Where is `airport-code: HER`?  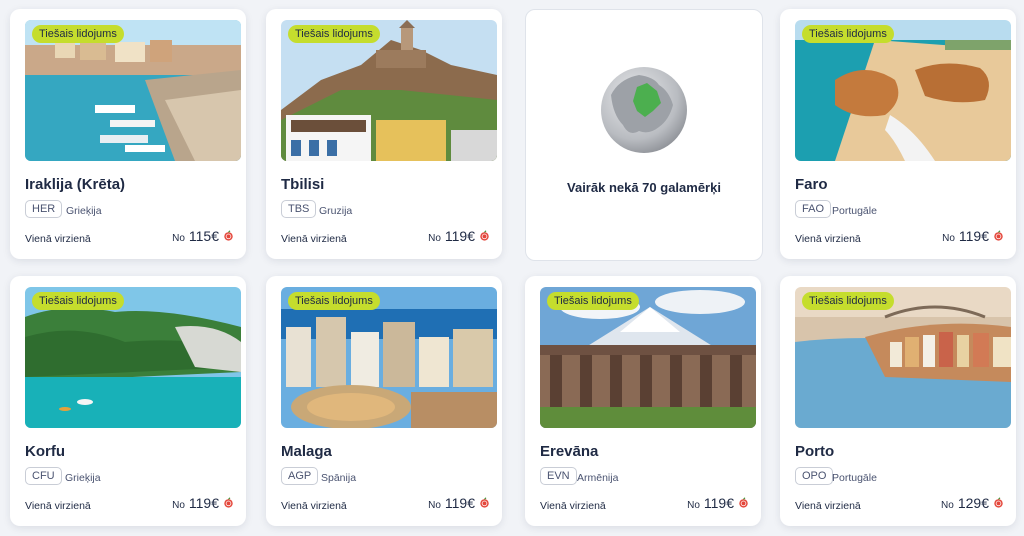
airport-code: HER is located at coordinates (44, 209).